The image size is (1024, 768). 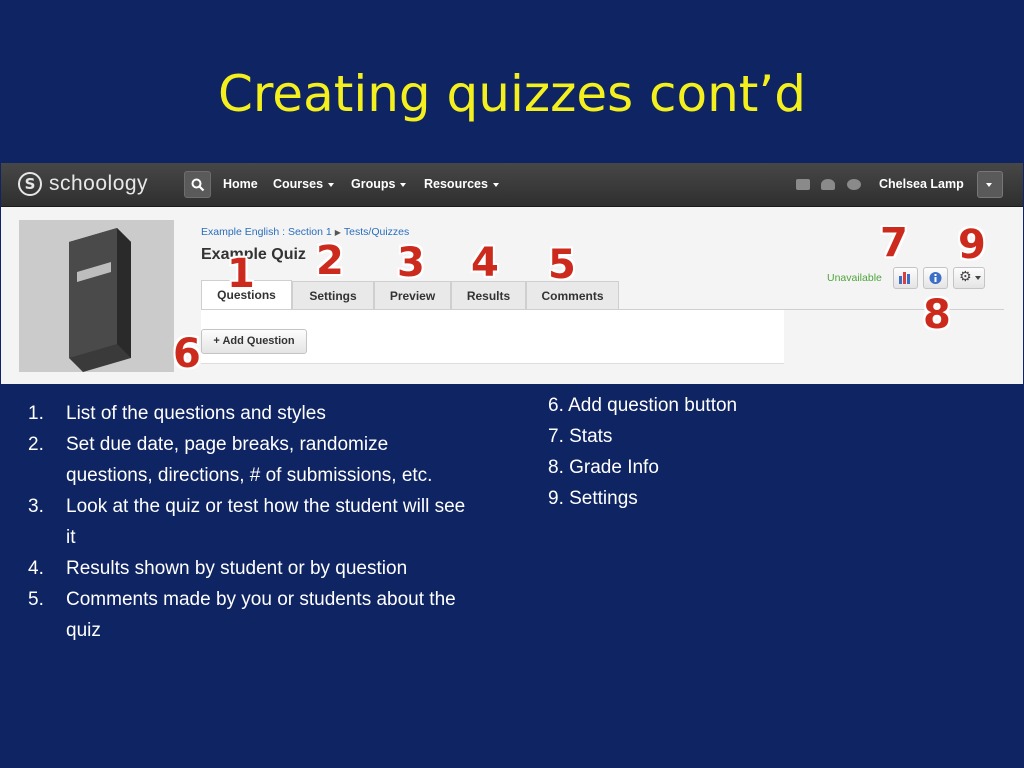 I want to click on breadcrumb-tests-link: Tests/Quizzes, so click(x=376, y=232).